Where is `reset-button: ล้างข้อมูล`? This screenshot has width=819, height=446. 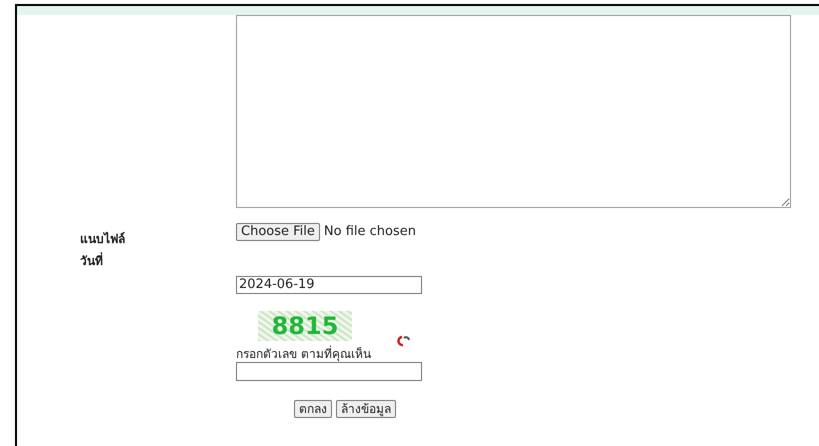 reset-button: ล้างข้อมูล is located at coordinates (366, 409).